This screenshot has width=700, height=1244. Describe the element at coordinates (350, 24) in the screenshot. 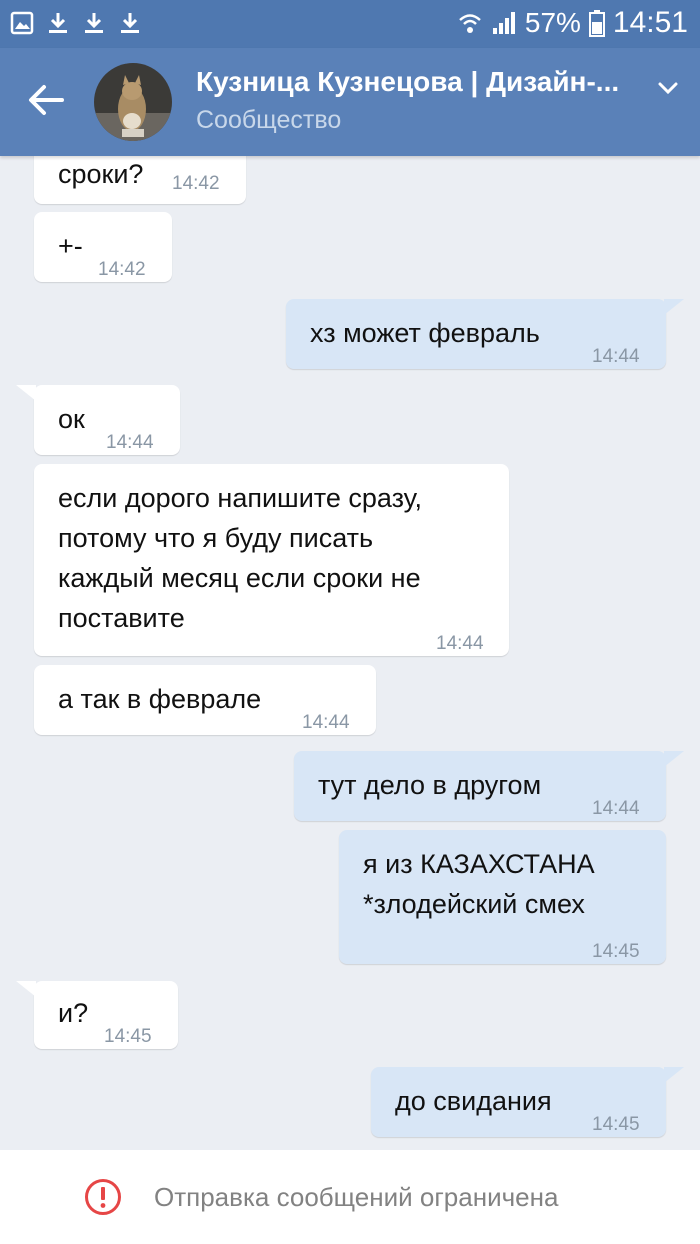

I see `status-bar: 57% 14:51` at that location.